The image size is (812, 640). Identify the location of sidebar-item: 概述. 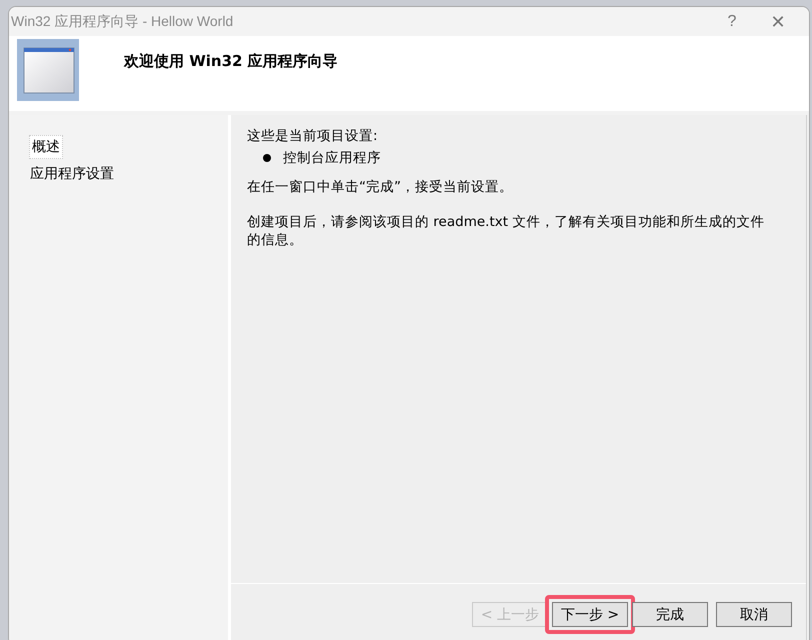
(46, 147).